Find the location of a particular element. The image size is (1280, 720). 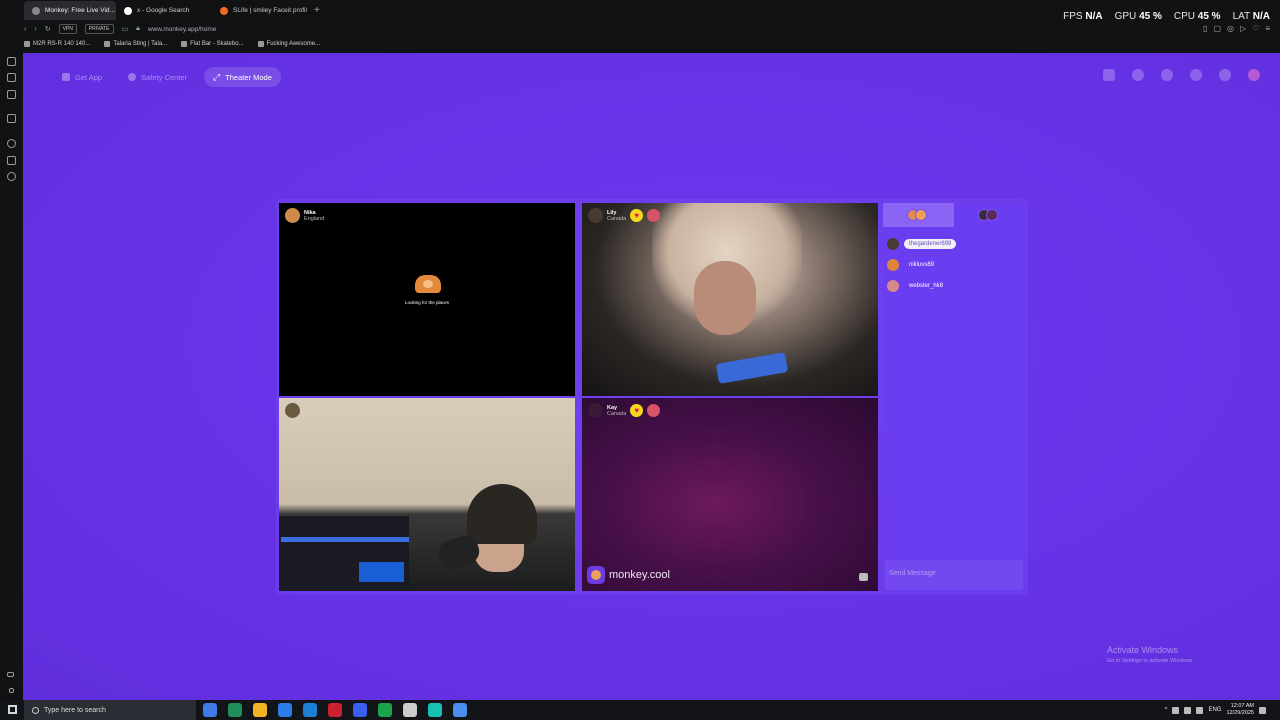

monkey-loading-icon is located at coordinates (428, 284).